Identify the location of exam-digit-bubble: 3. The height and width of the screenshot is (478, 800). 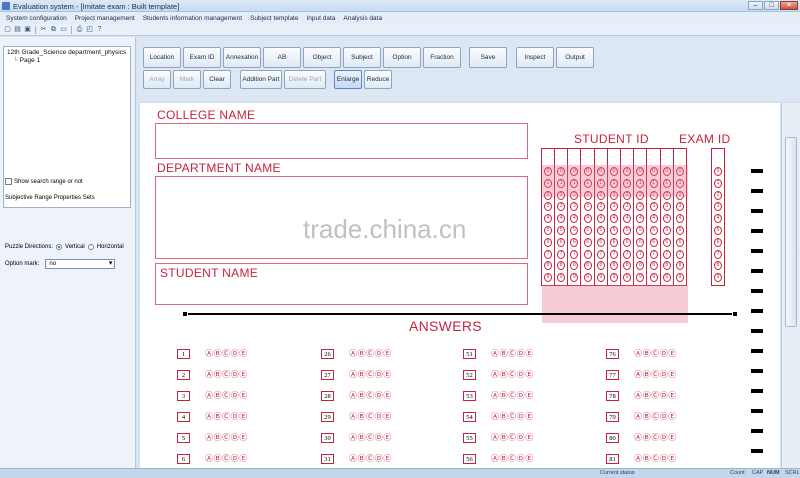
(718, 207).